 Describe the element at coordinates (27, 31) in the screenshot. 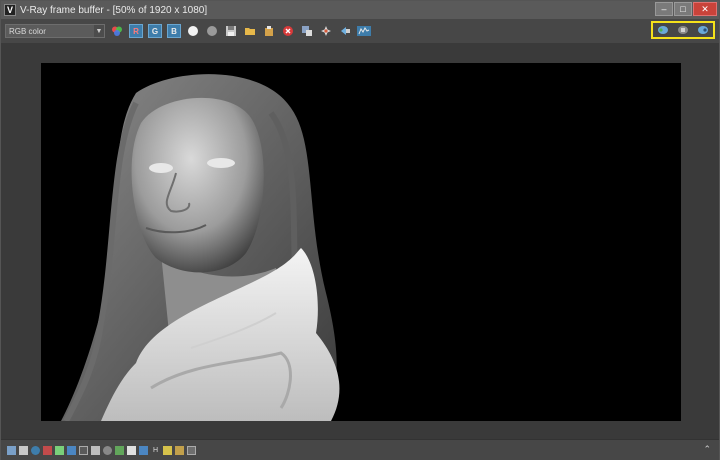

I see `channel-select-value: RGB color` at that location.